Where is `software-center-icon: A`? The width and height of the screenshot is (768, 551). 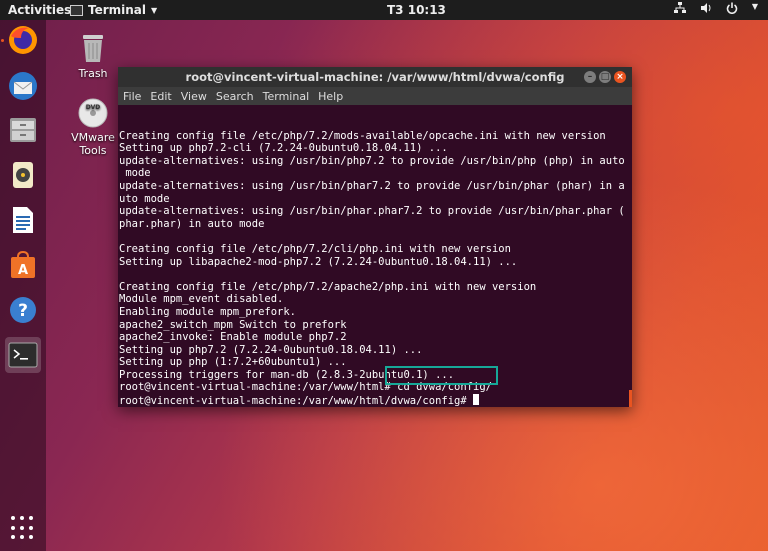
software-center-icon: A is located at coordinates (23, 264).